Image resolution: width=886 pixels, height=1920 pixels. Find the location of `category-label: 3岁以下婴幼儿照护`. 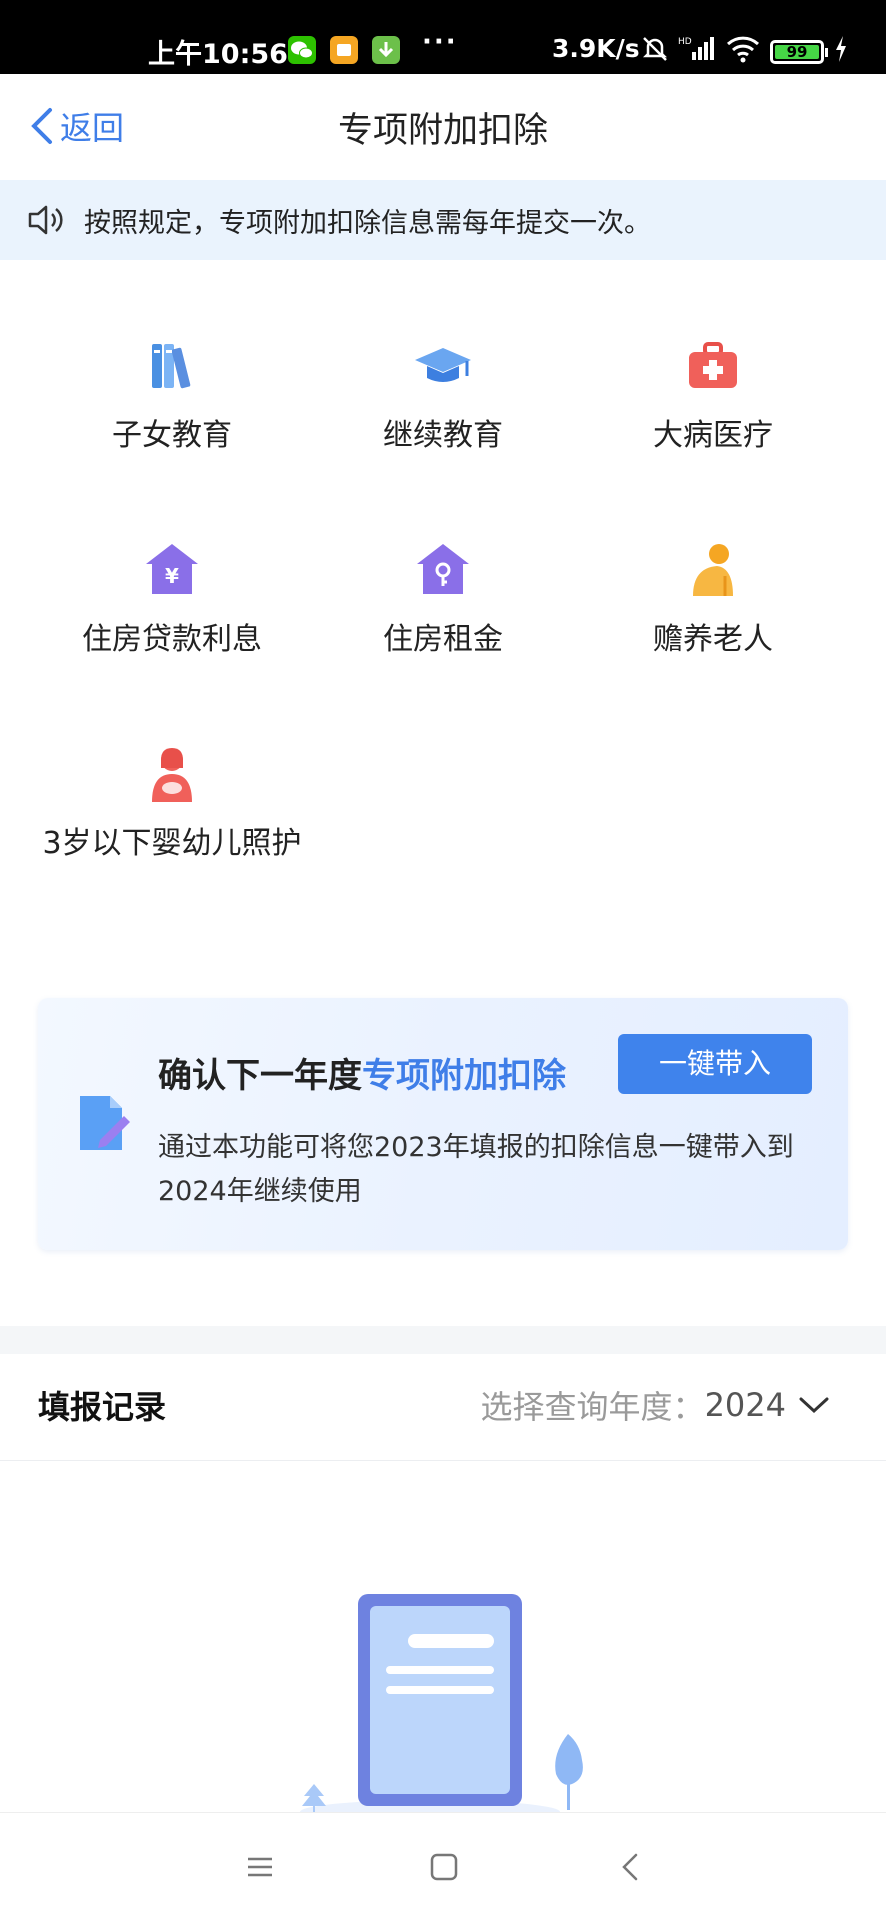

category-label: 3岁以下婴幼儿照护 is located at coordinates (172, 843).